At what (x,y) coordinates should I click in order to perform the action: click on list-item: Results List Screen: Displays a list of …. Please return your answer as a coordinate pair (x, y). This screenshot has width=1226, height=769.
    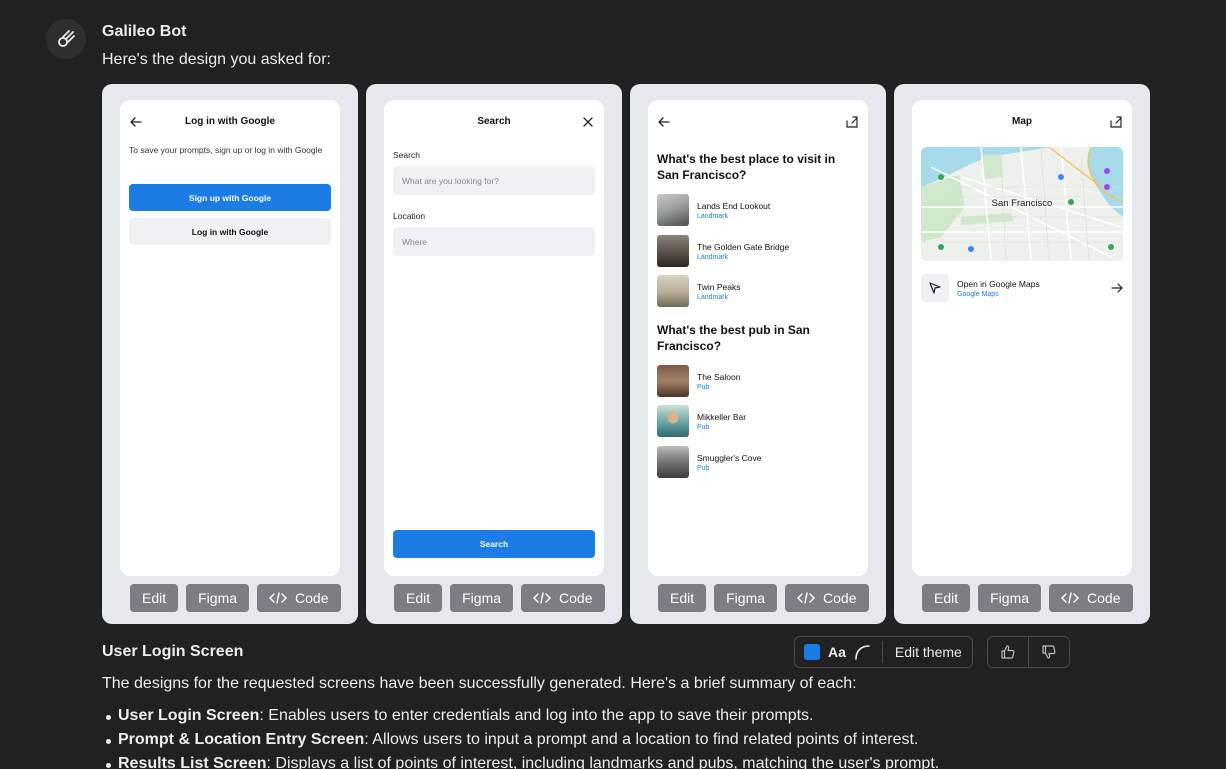
    Looking at the image, I should click on (522, 762).